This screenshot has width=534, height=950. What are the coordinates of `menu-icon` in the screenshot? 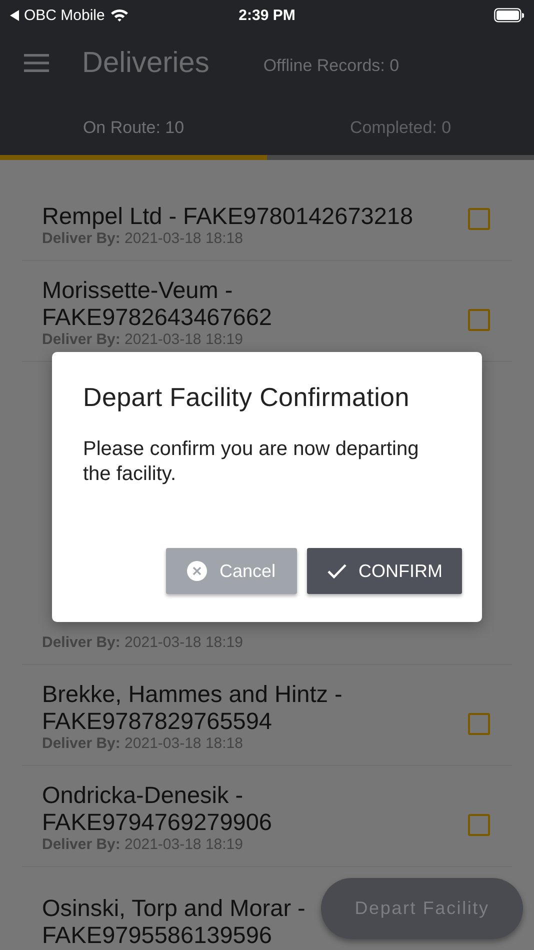 It's located at (36, 63).